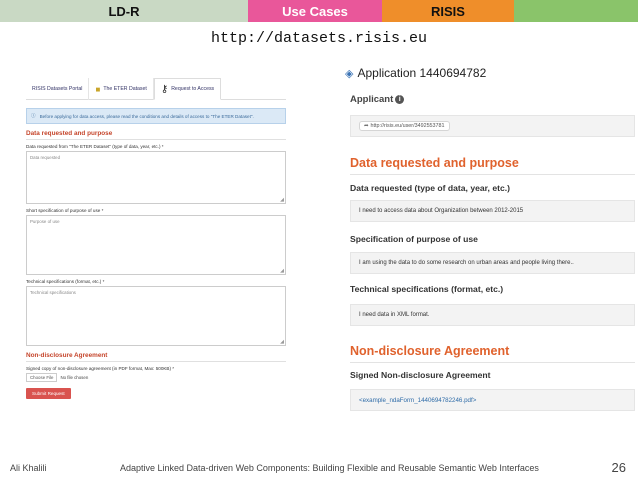 This screenshot has width=638, height=479. I want to click on nda-file-link: <example_ndaForm_1440694782246.pdf>, so click(417, 400).